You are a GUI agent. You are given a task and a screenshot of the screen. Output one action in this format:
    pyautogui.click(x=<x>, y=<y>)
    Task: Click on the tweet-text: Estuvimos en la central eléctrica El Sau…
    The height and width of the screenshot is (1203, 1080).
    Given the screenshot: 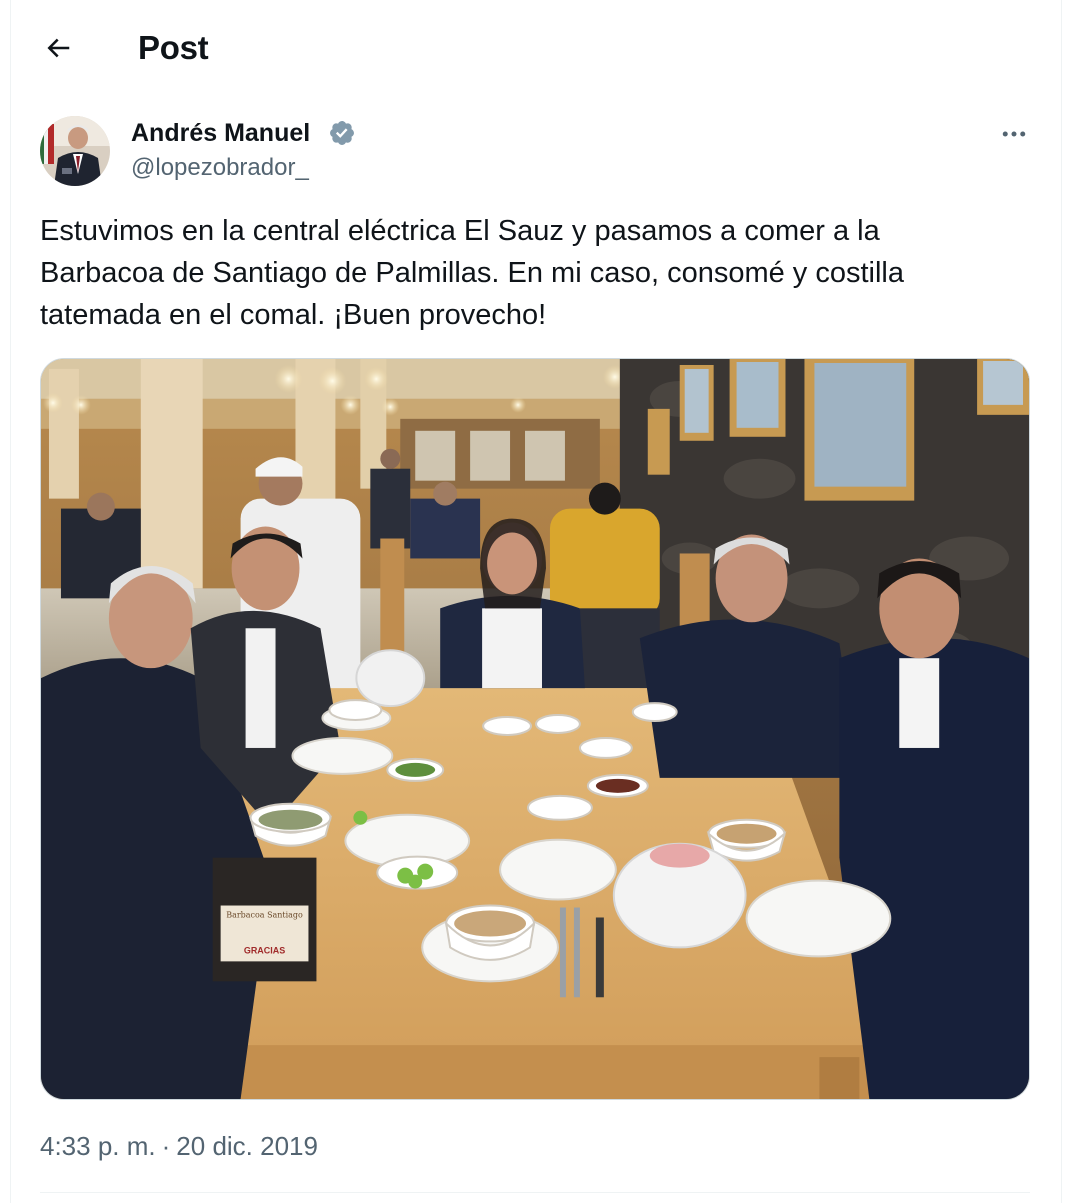 What is the action you would take?
    pyautogui.click(x=472, y=273)
    